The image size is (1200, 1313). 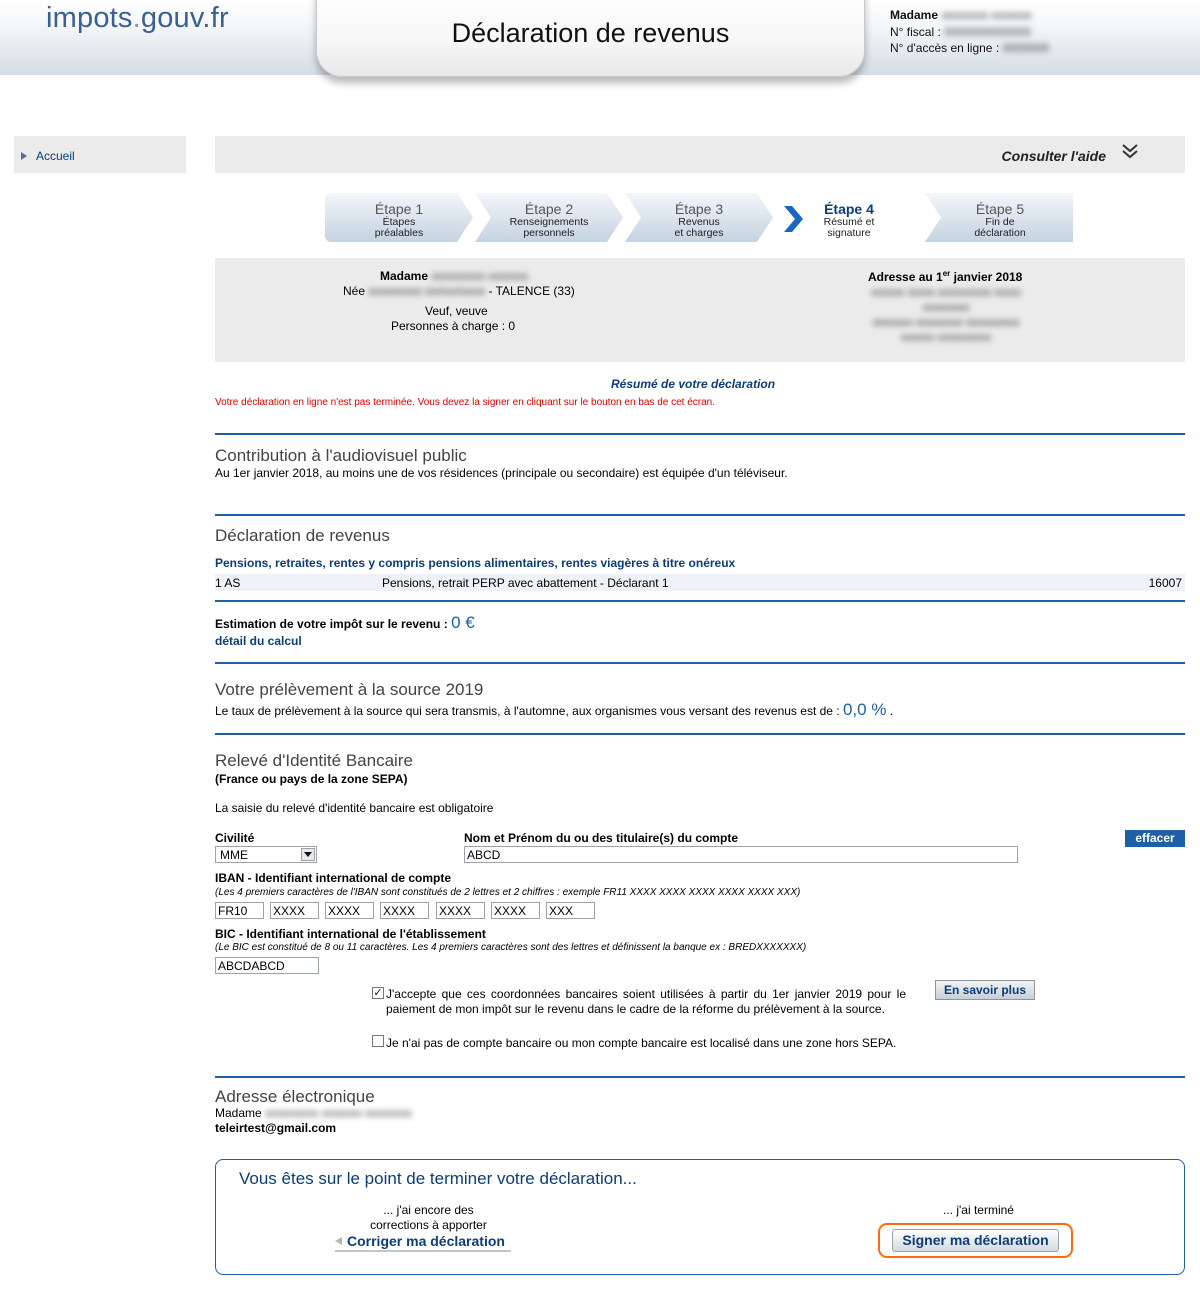 I want to click on correct-hint-line2: corrections à apporter, so click(x=428, y=1225).